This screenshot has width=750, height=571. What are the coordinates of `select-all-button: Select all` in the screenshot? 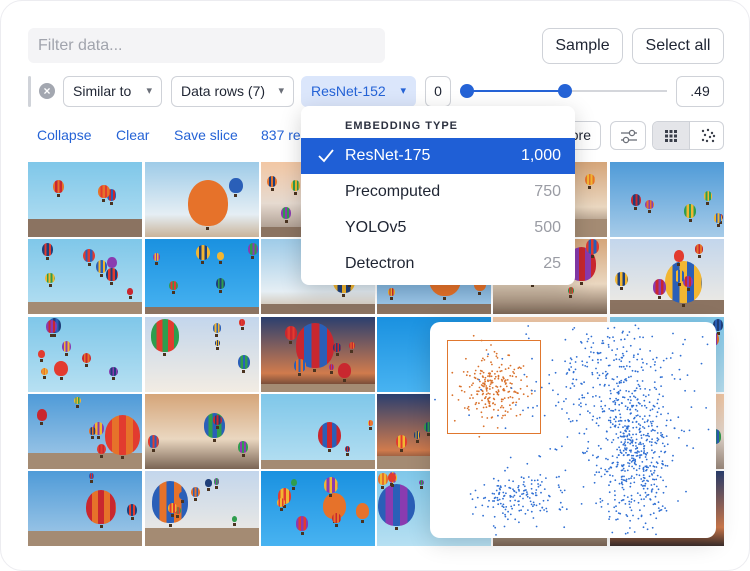 It's located at (678, 46).